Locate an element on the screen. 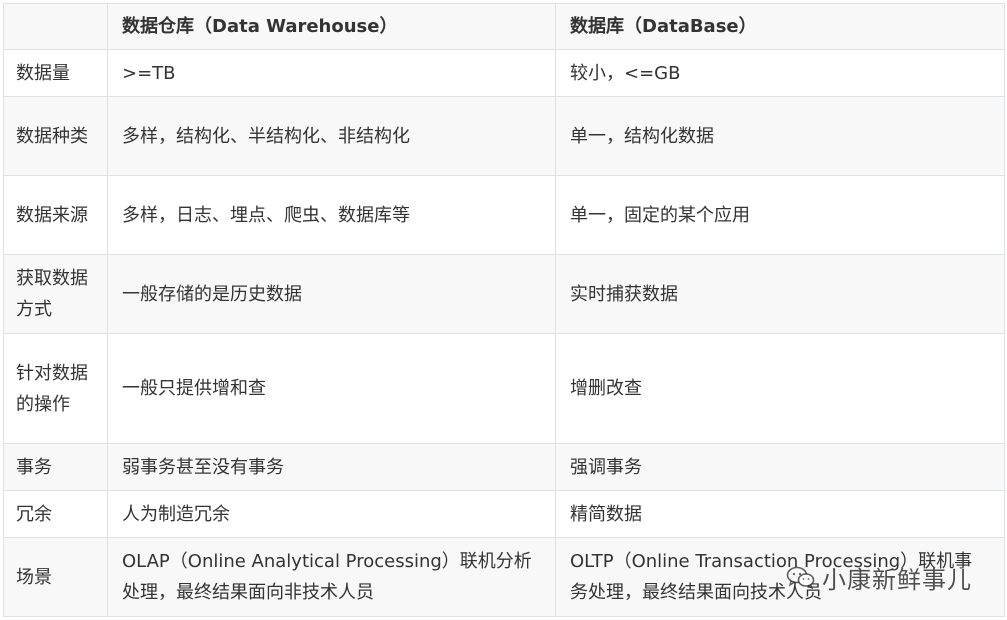  watermark: 小康新鲜事儿 is located at coordinates (879, 577).